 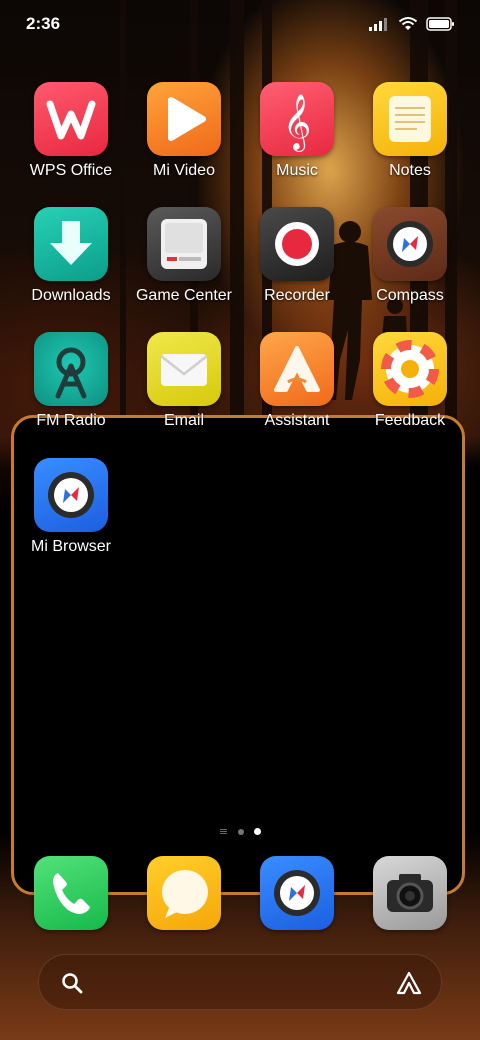 I want to click on feedback-icon, so click(x=410, y=369).